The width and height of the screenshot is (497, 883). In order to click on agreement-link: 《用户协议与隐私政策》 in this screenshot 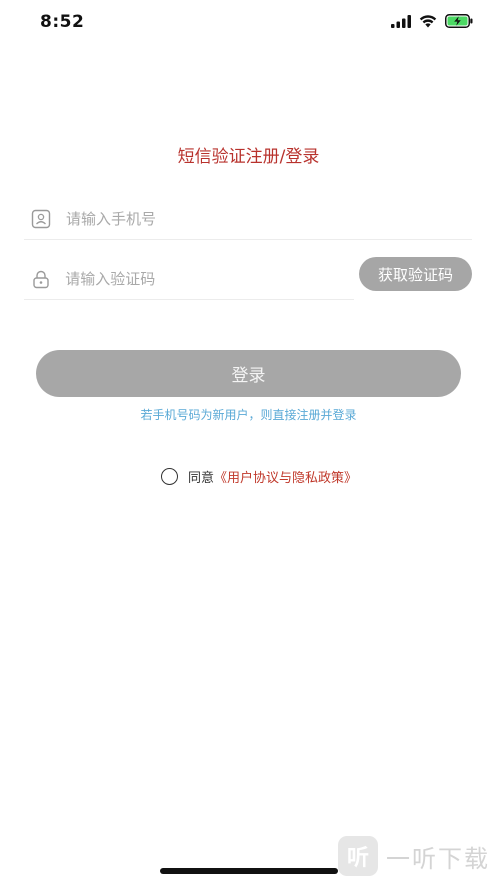, I will do `click(285, 476)`.